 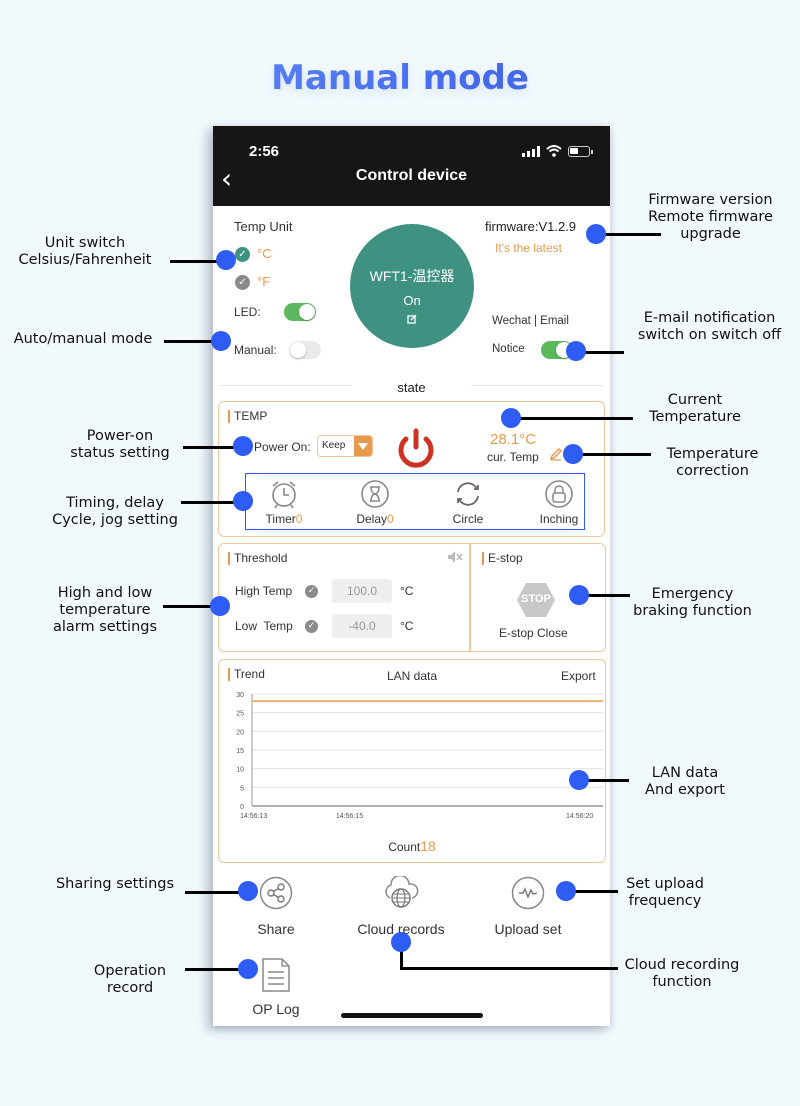 I want to click on card-divider, so click(x=470, y=597).